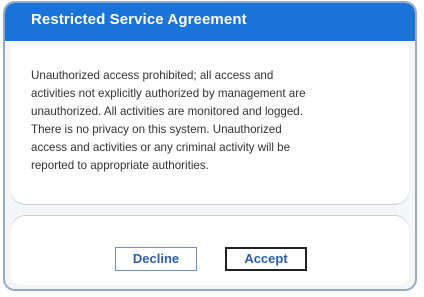 This screenshot has width=424, height=297. Describe the element at coordinates (266, 259) in the screenshot. I see `accept-button: Accept` at that location.